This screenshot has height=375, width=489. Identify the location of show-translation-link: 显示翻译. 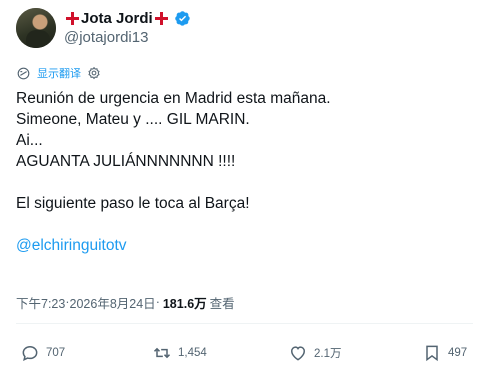
(59, 73).